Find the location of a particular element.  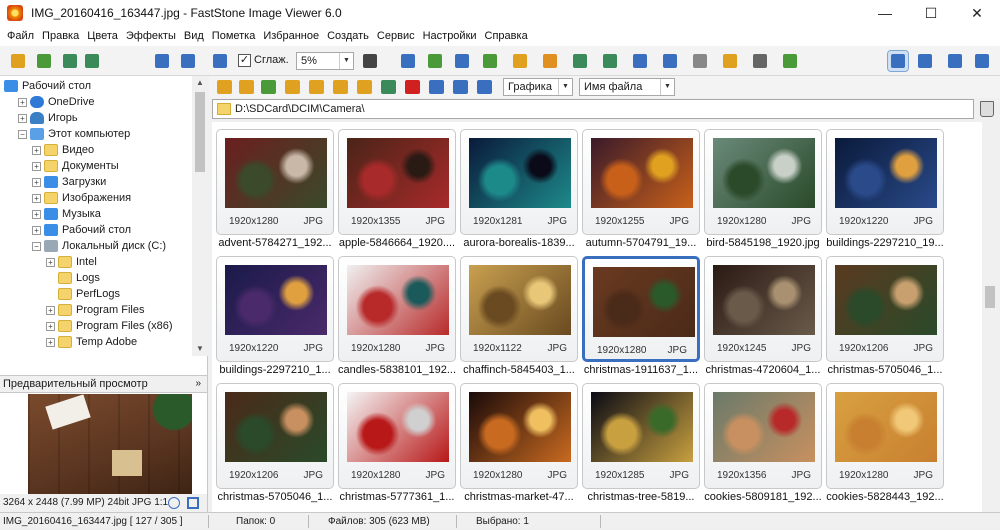

maximize-button: ☐ is located at coordinates (931, 13).